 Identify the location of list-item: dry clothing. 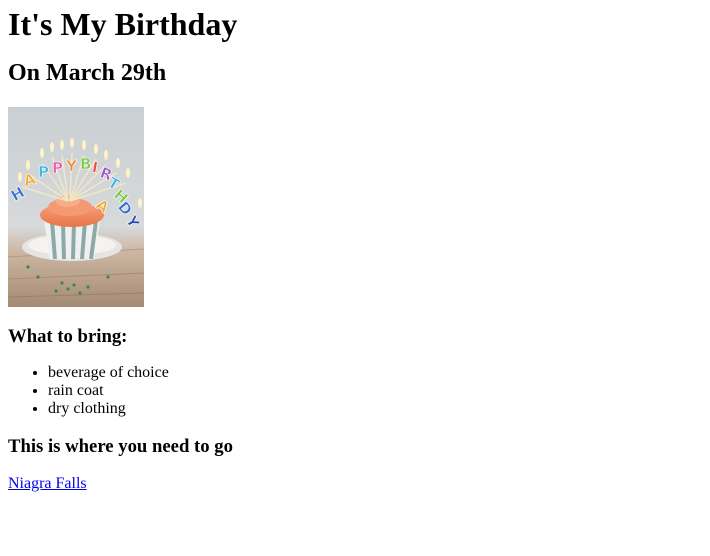
(375, 409).